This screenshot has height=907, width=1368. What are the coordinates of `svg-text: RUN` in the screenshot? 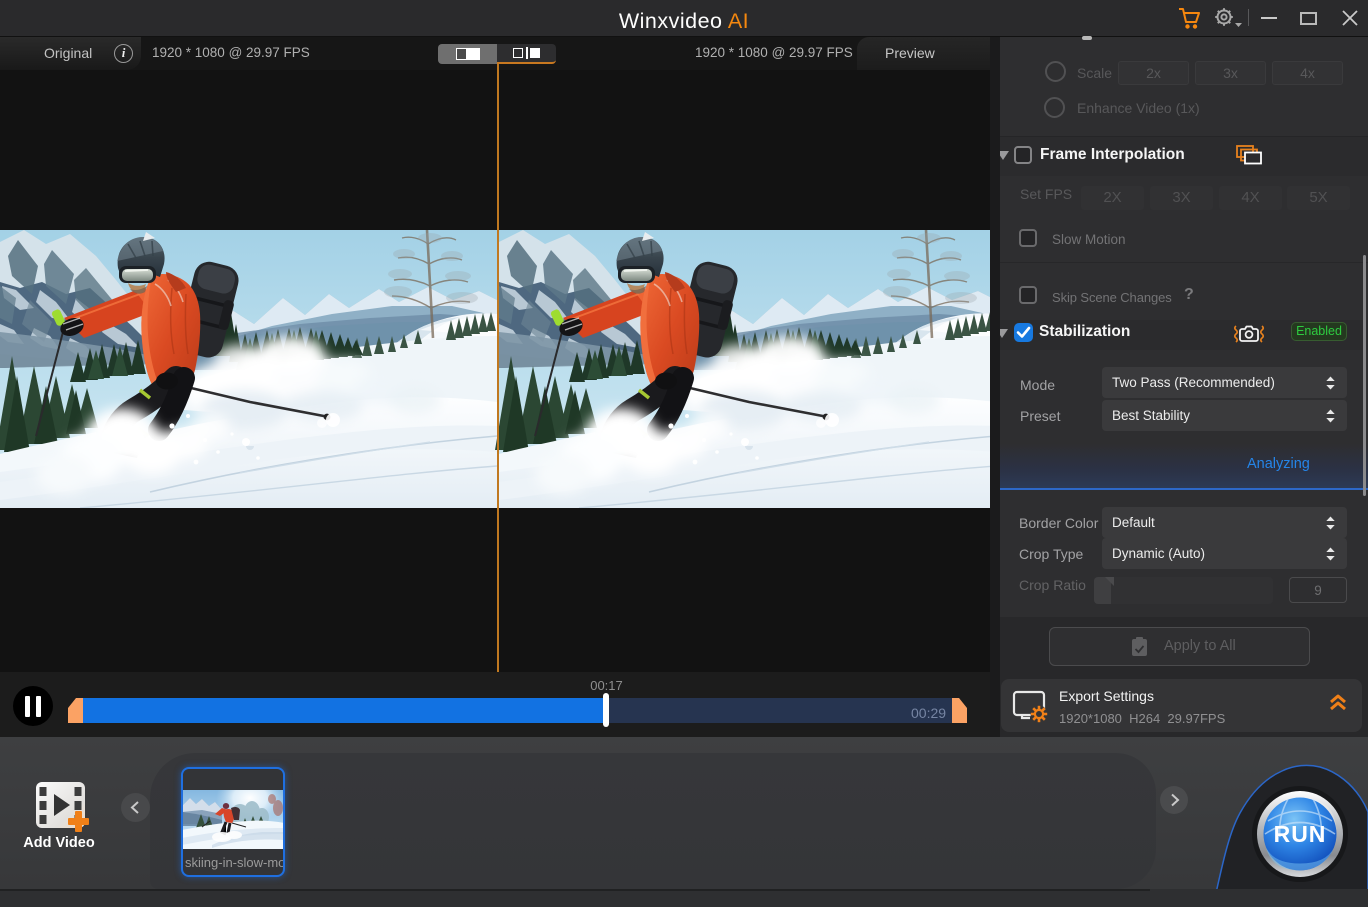 It's located at (1300, 834).